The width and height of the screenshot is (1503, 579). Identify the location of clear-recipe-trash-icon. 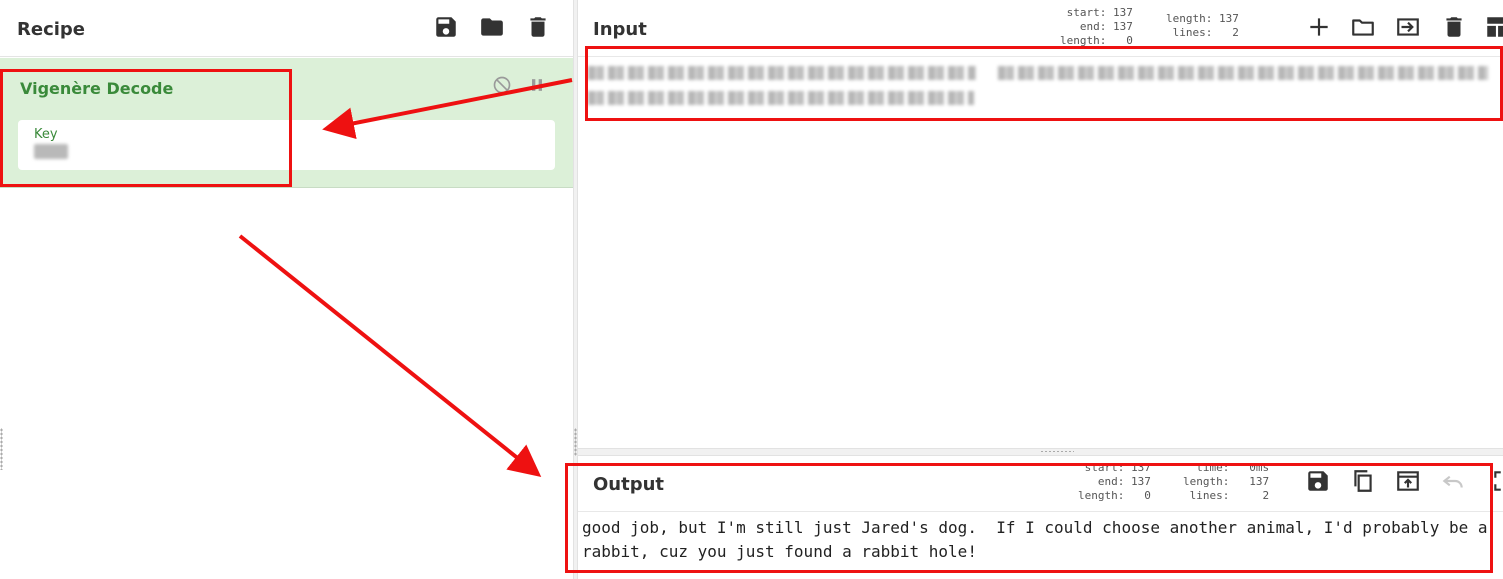
(538, 27).